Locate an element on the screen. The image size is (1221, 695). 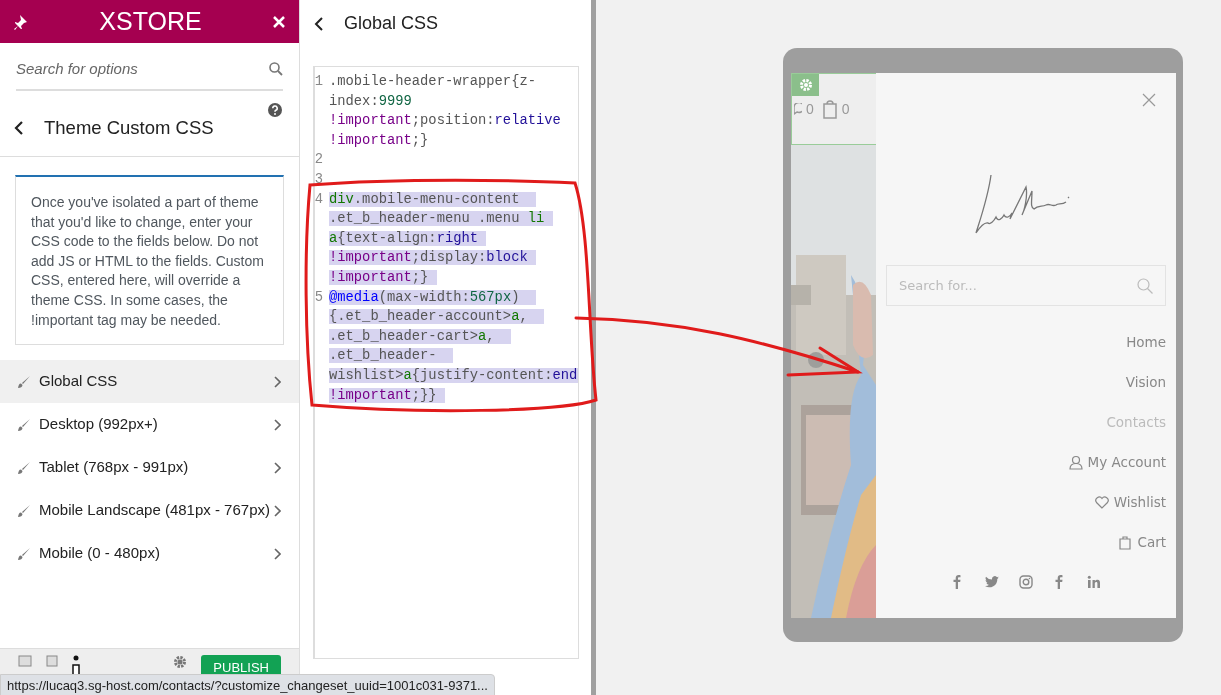
code-text: .et_b_header- is located at coordinates (391, 356).